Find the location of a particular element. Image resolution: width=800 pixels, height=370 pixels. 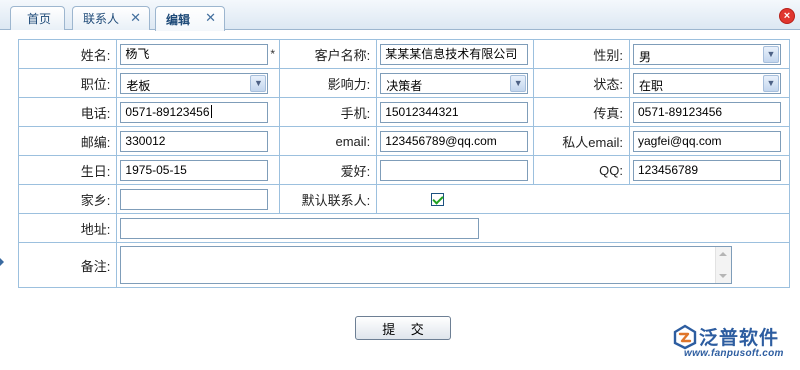

notes-label: 备注: is located at coordinates (67, 265).